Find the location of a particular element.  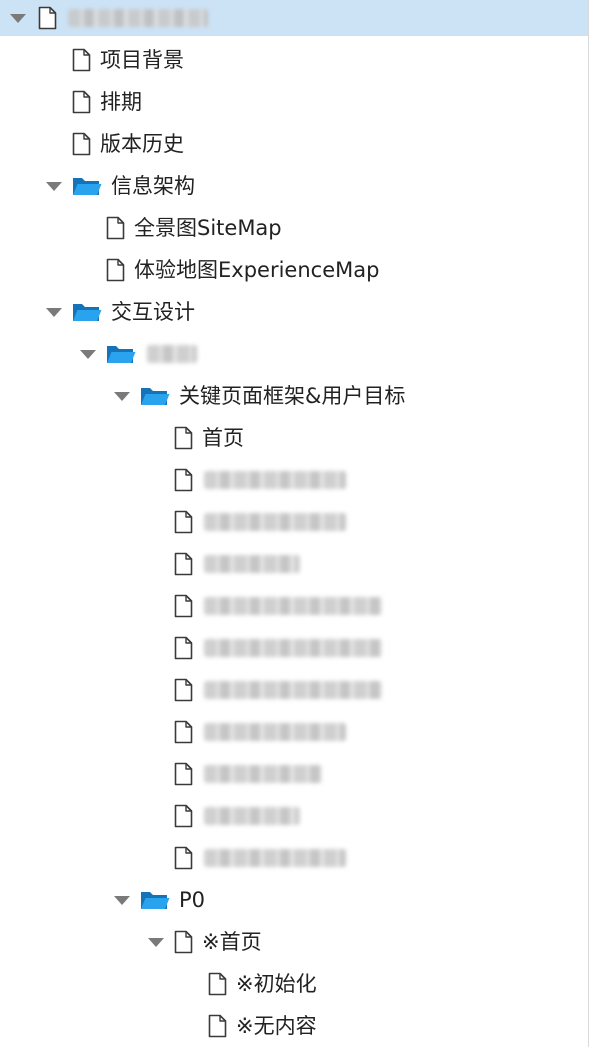

tree-item: ※无内容 is located at coordinates (294, 1026).